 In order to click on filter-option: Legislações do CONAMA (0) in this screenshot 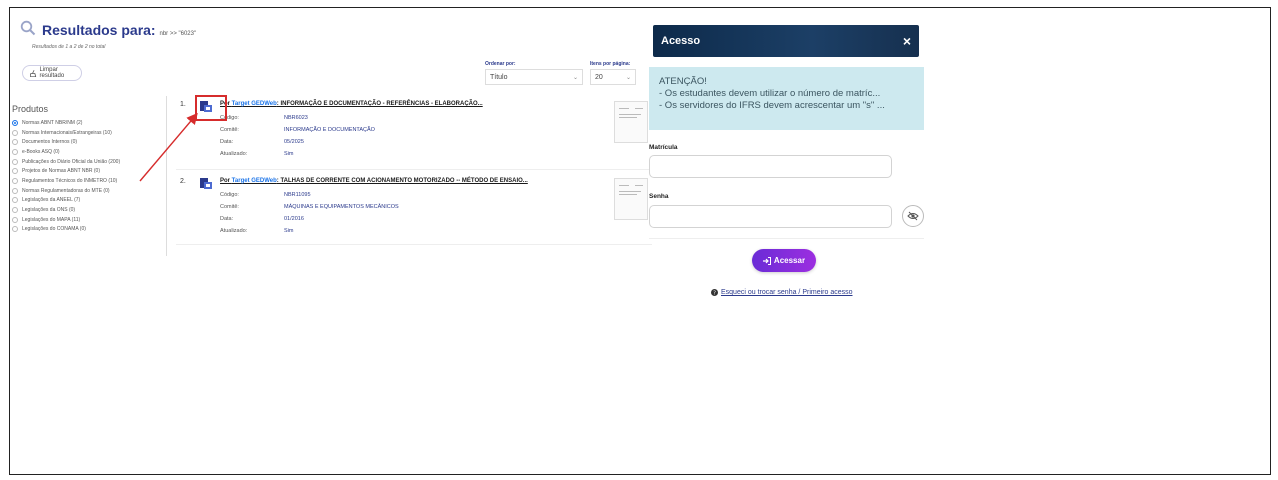, I will do `click(87, 230)`.